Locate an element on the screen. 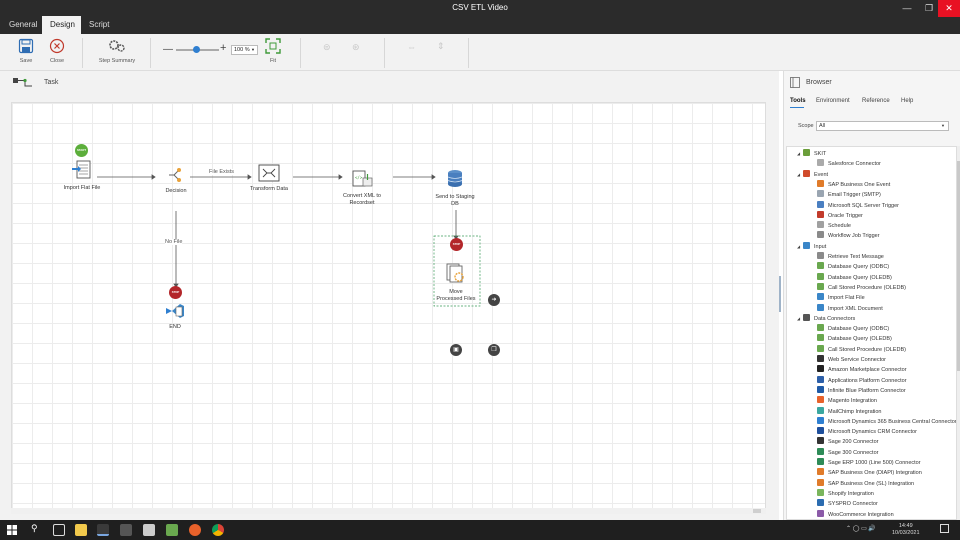  align-horizontal-icon: ⊜ is located at coordinates (327, 47).